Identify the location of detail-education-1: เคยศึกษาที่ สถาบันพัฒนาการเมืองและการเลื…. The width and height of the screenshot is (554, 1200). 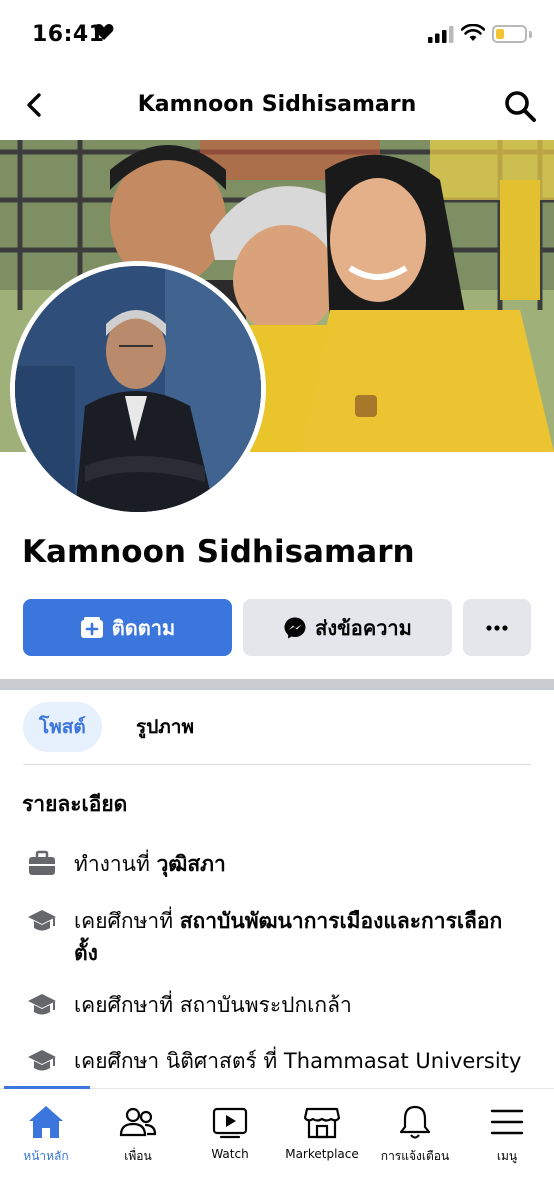
(275, 937).